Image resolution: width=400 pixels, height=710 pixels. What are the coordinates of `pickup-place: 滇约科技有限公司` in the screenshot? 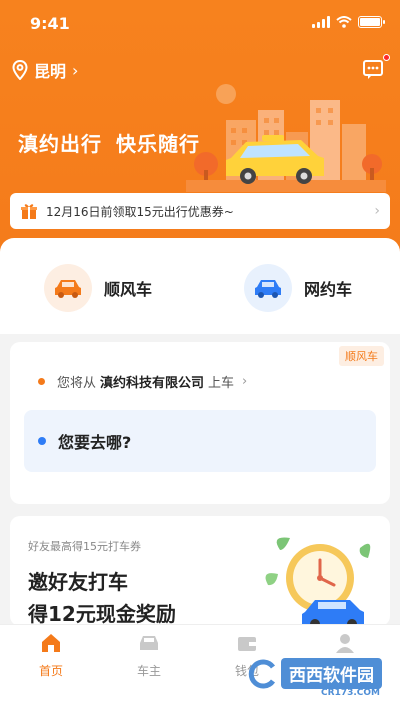 It's located at (152, 383).